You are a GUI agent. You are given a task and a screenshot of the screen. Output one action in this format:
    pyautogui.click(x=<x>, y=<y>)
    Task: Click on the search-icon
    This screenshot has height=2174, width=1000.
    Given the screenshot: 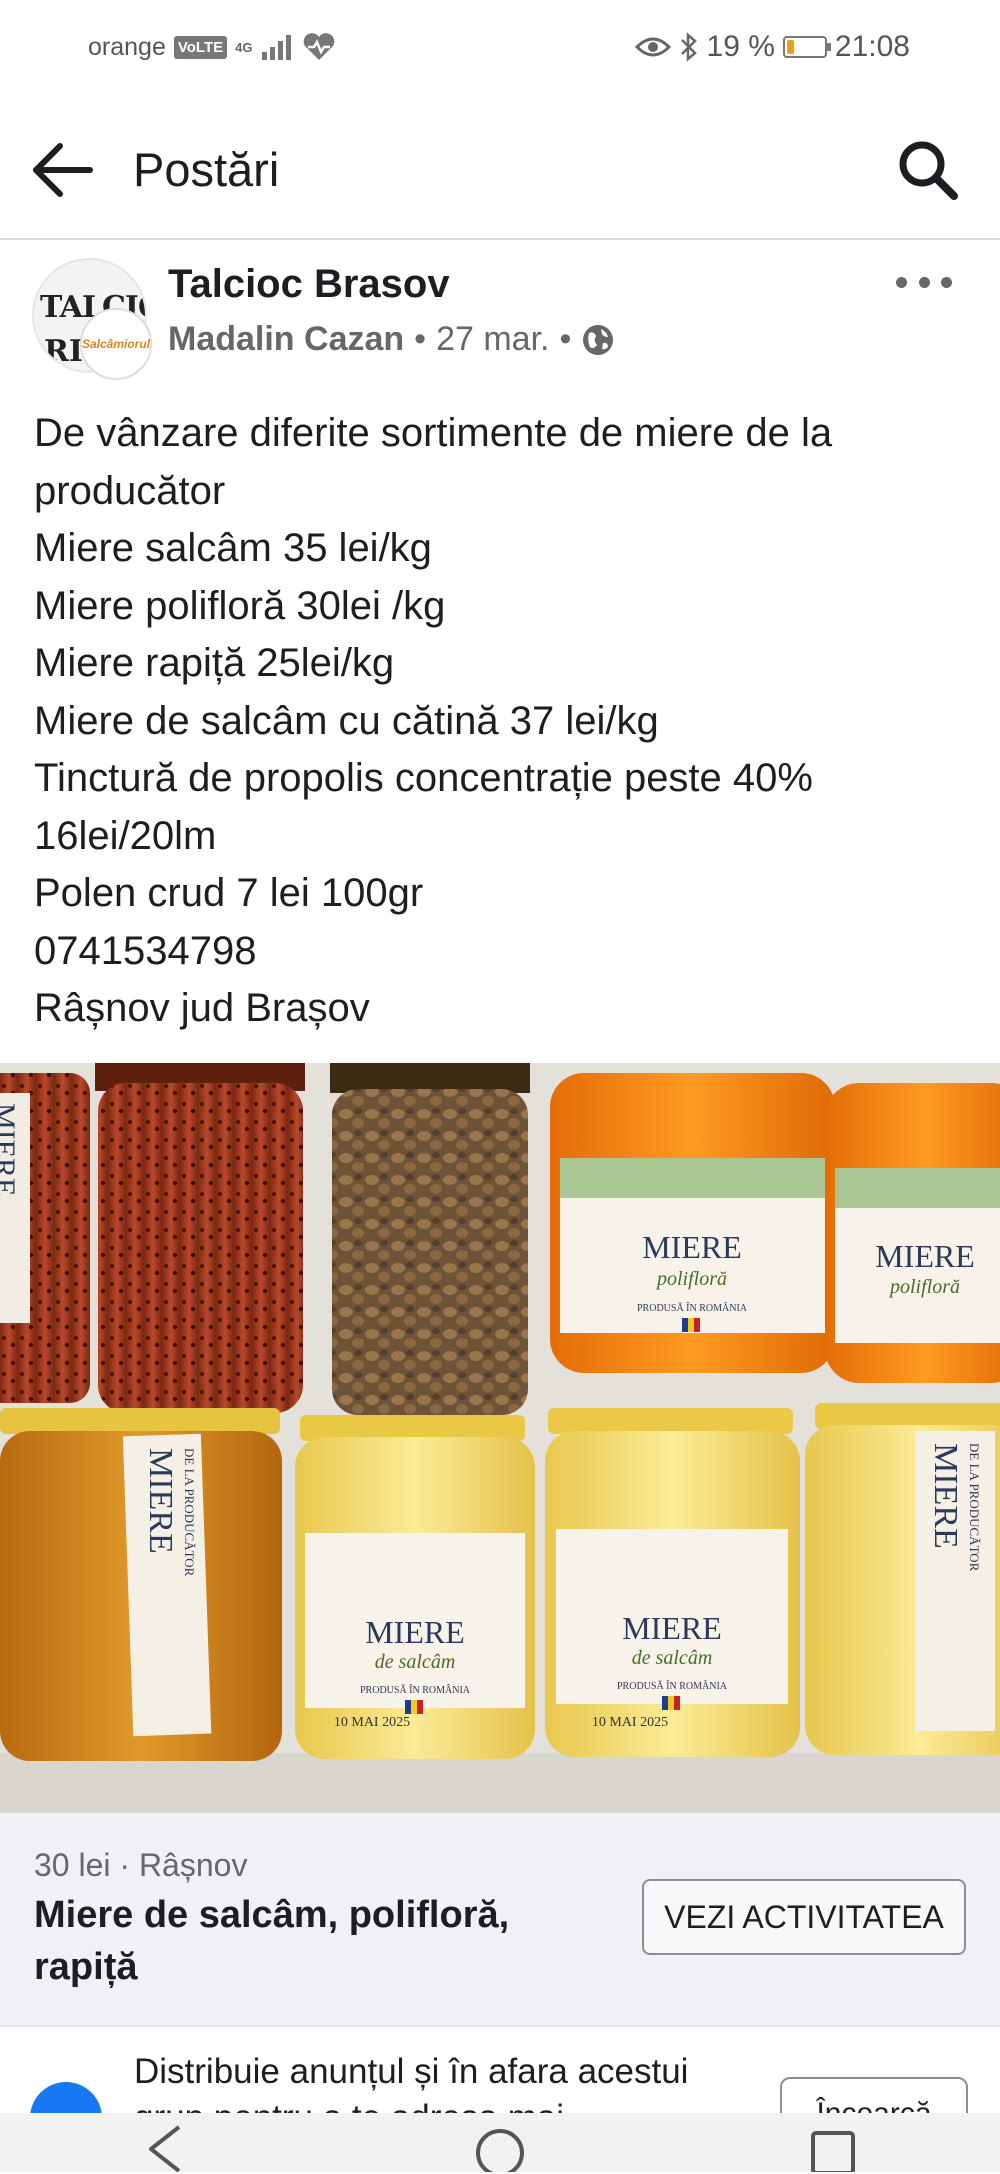 What is the action you would take?
    pyautogui.click(x=928, y=170)
    